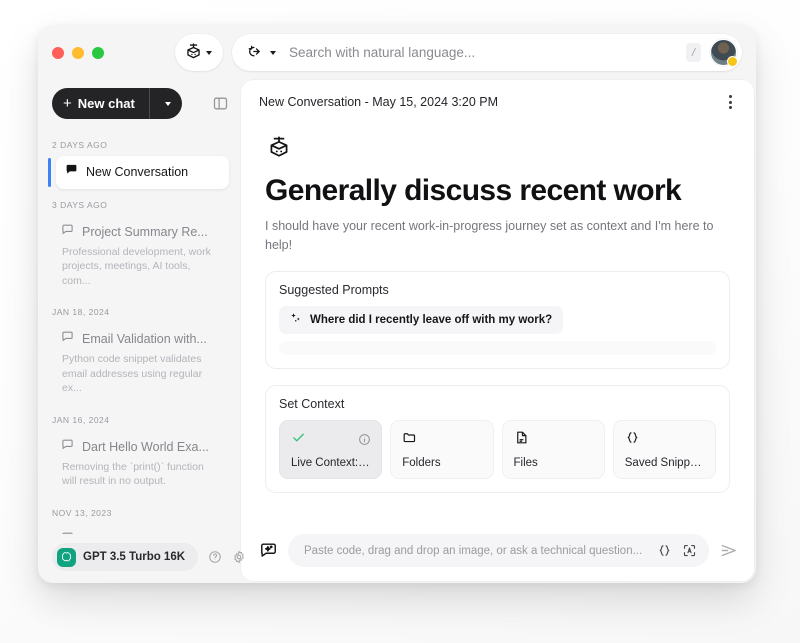  I want to click on group-label: 3 DAYS AGO, so click(80, 205).